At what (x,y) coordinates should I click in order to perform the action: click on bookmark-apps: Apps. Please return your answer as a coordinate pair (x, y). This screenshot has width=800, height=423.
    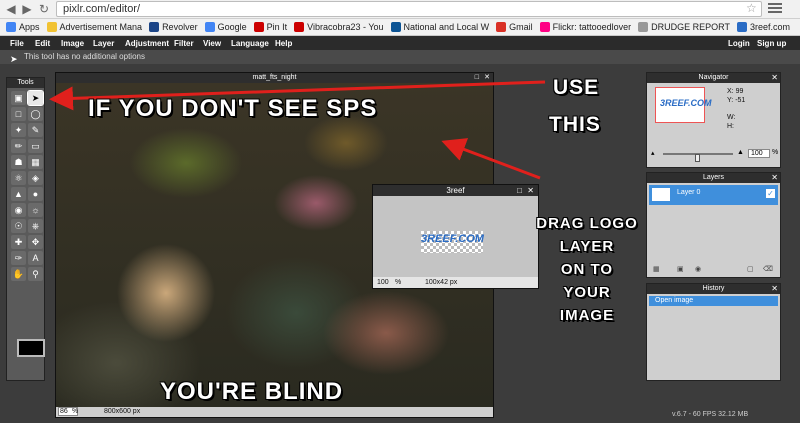
    Looking at the image, I should click on (23, 27).